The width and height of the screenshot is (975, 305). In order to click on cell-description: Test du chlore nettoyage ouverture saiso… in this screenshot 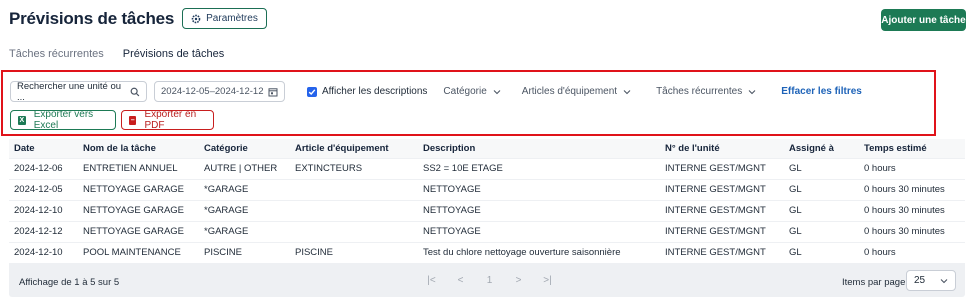, I will do `click(522, 252)`.